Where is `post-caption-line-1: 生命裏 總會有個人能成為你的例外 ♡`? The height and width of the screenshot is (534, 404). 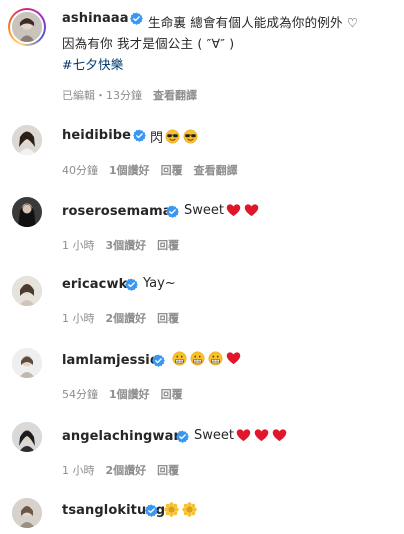
post-caption-line-1: 生命裏 總會有個人能成為你的例外 ♡ is located at coordinates (253, 22).